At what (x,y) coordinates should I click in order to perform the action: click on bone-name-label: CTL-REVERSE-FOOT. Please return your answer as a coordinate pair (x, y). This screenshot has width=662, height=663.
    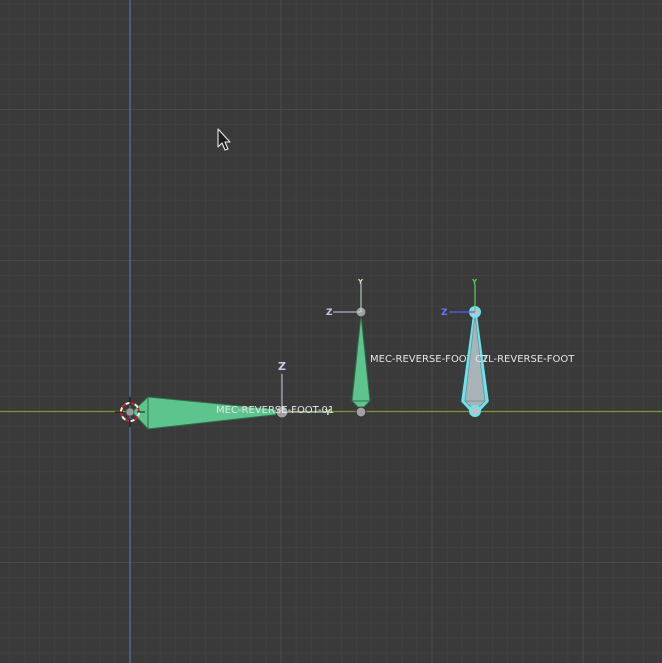
    Looking at the image, I should click on (525, 359).